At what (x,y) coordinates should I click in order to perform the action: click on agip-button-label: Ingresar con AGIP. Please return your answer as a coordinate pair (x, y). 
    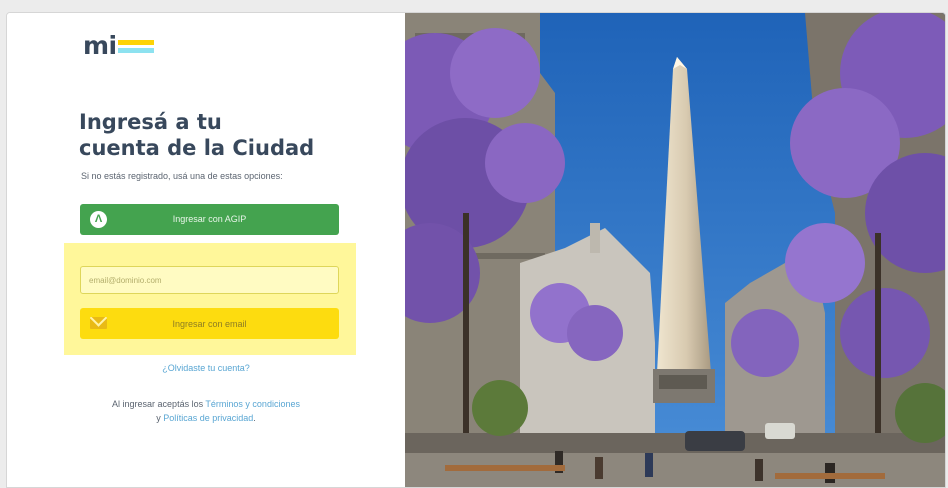
    Looking at the image, I should click on (209, 219).